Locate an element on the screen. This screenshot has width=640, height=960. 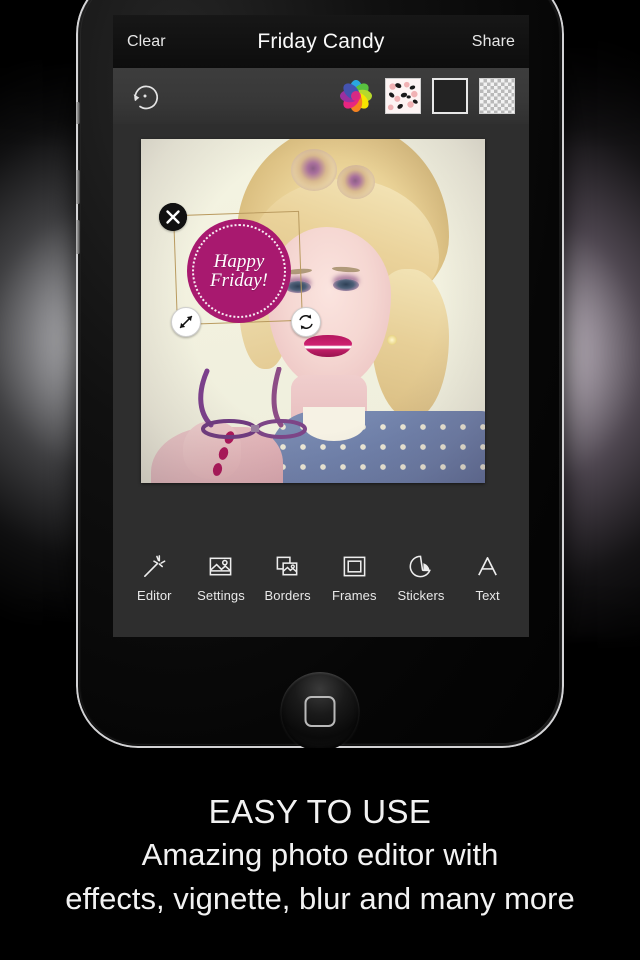
swatch-floral-pattern is located at coordinates (403, 96).